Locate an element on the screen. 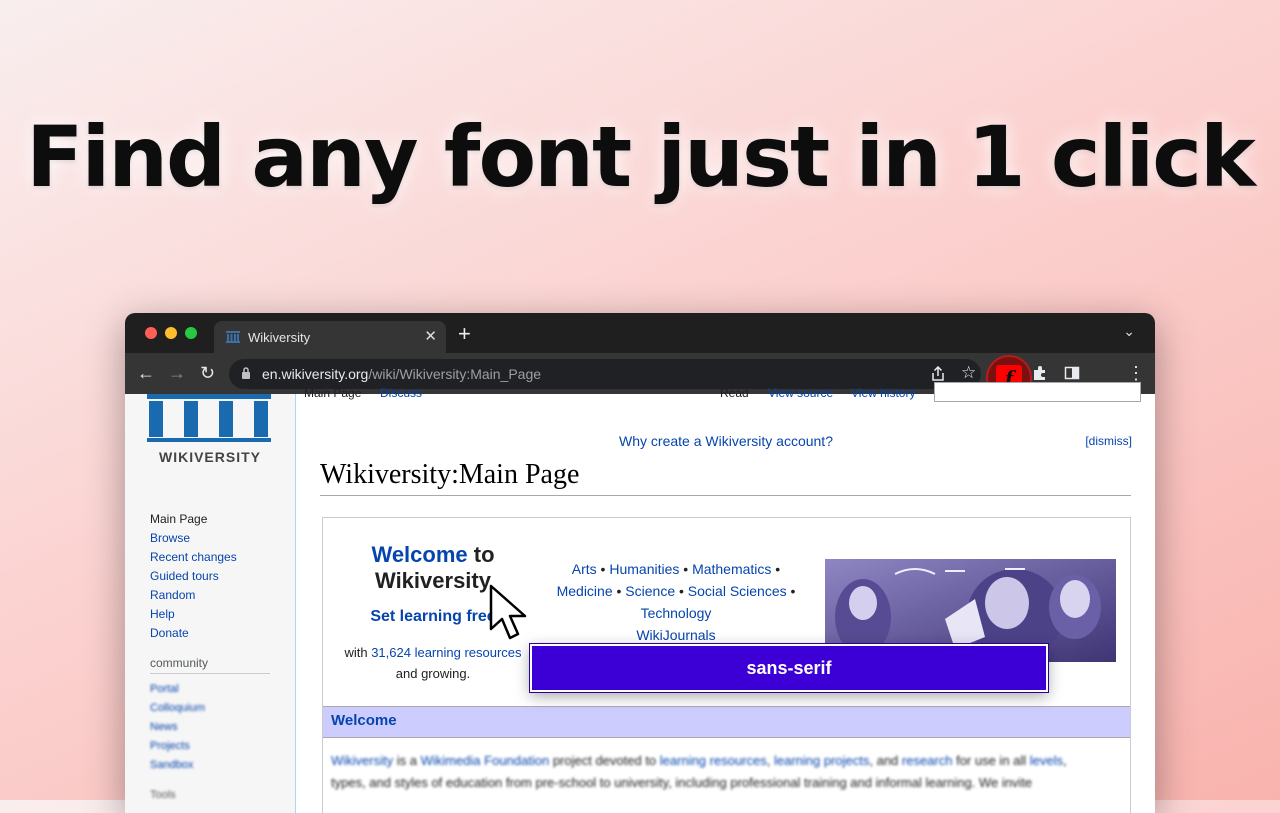 The height and width of the screenshot is (813, 1280). back-icon: ← is located at coordinates (146, 373).